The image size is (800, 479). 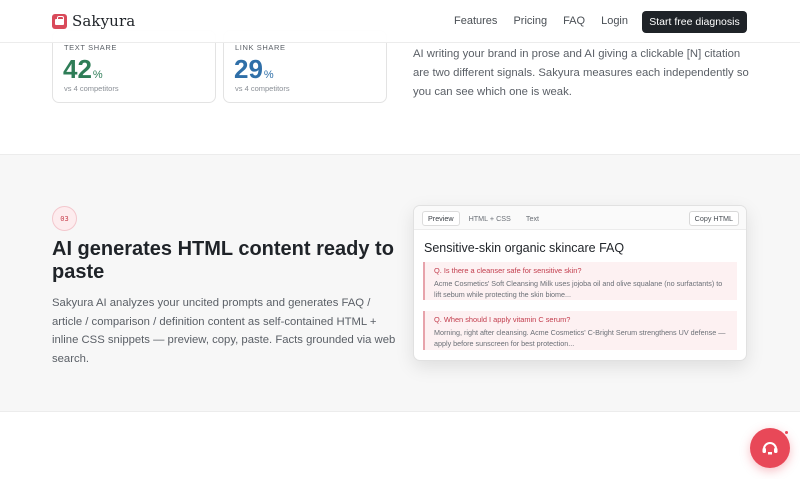 I want to click on feature-heading: AI generates HTML content ready to paste, so click(x=223, y=260).